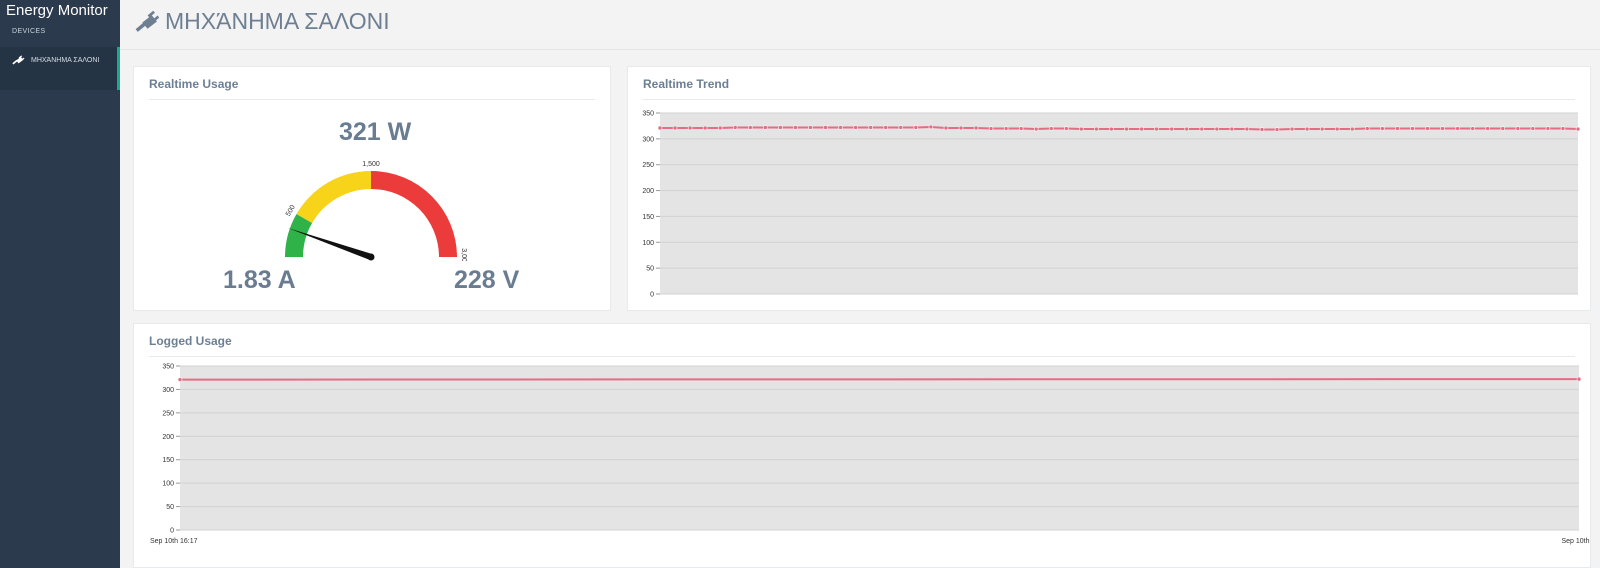 The width and height of the screenshot is (1600, 568). Describe the element at coordinates (194, 84) in the screenshot. I see `panel-title: Realtime Usage` at that location.